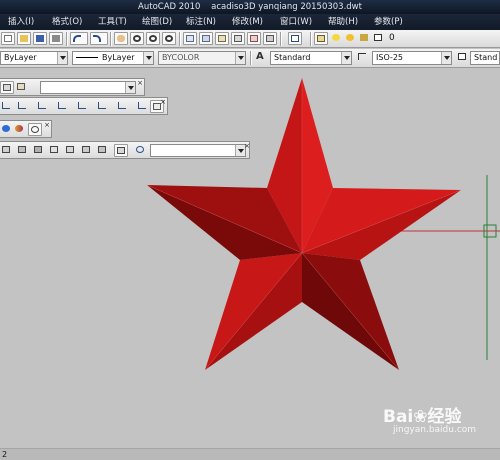 The image size is (500, 460). I want to click on zoom-window-button, so click(153, 38).